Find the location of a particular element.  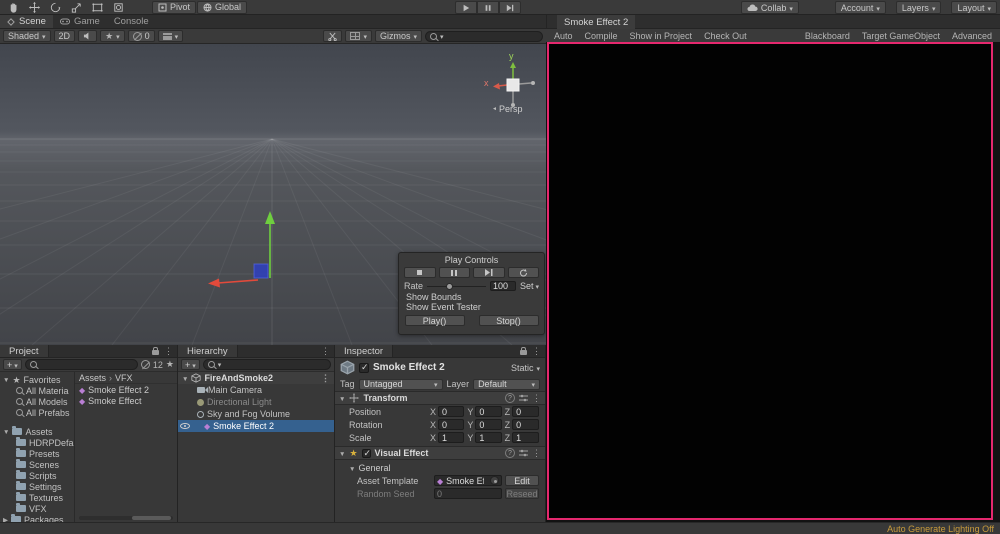

position-z-field: 0 is located at coordinates (525, 411).